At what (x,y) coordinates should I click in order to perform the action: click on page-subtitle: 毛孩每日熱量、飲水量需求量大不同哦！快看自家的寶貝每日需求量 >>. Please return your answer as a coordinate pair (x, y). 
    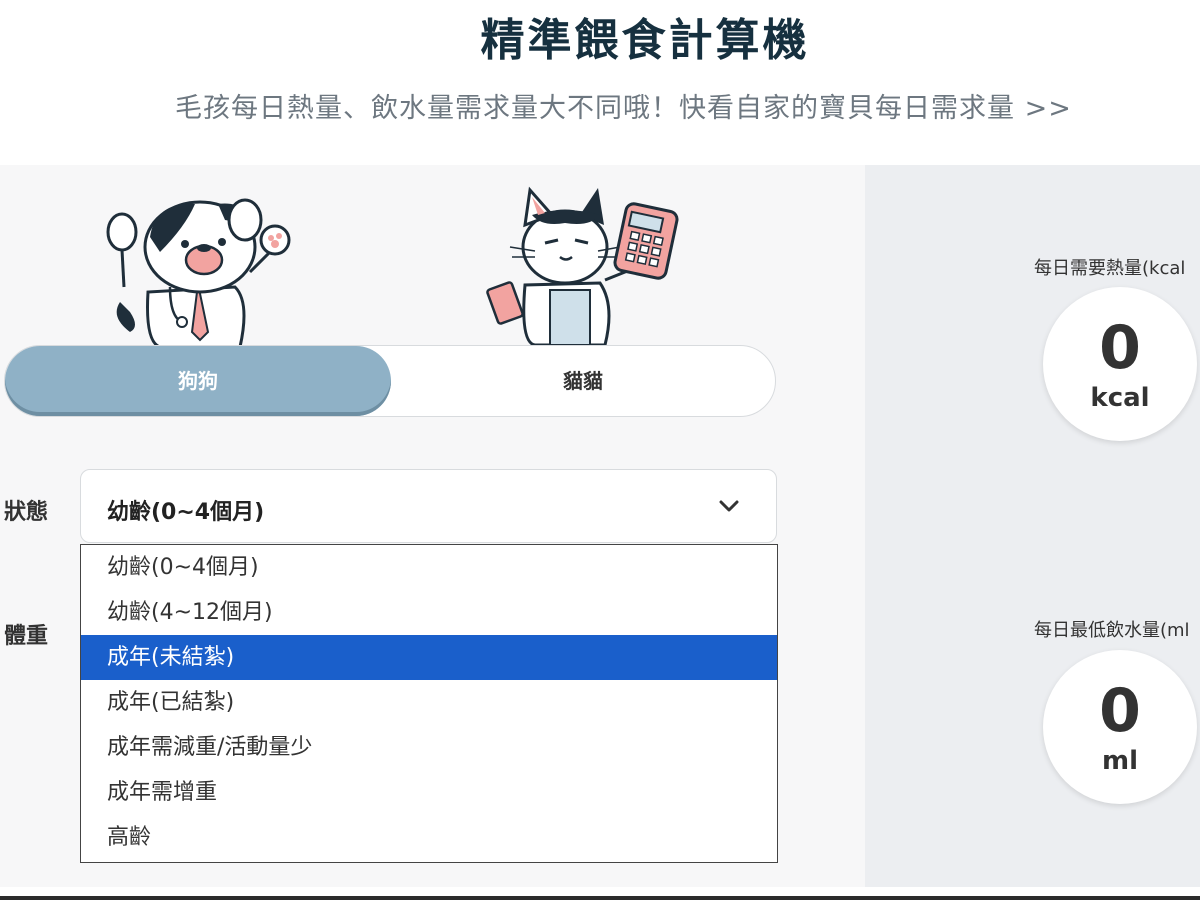
    Looking at the image, I should click on (623, 108).